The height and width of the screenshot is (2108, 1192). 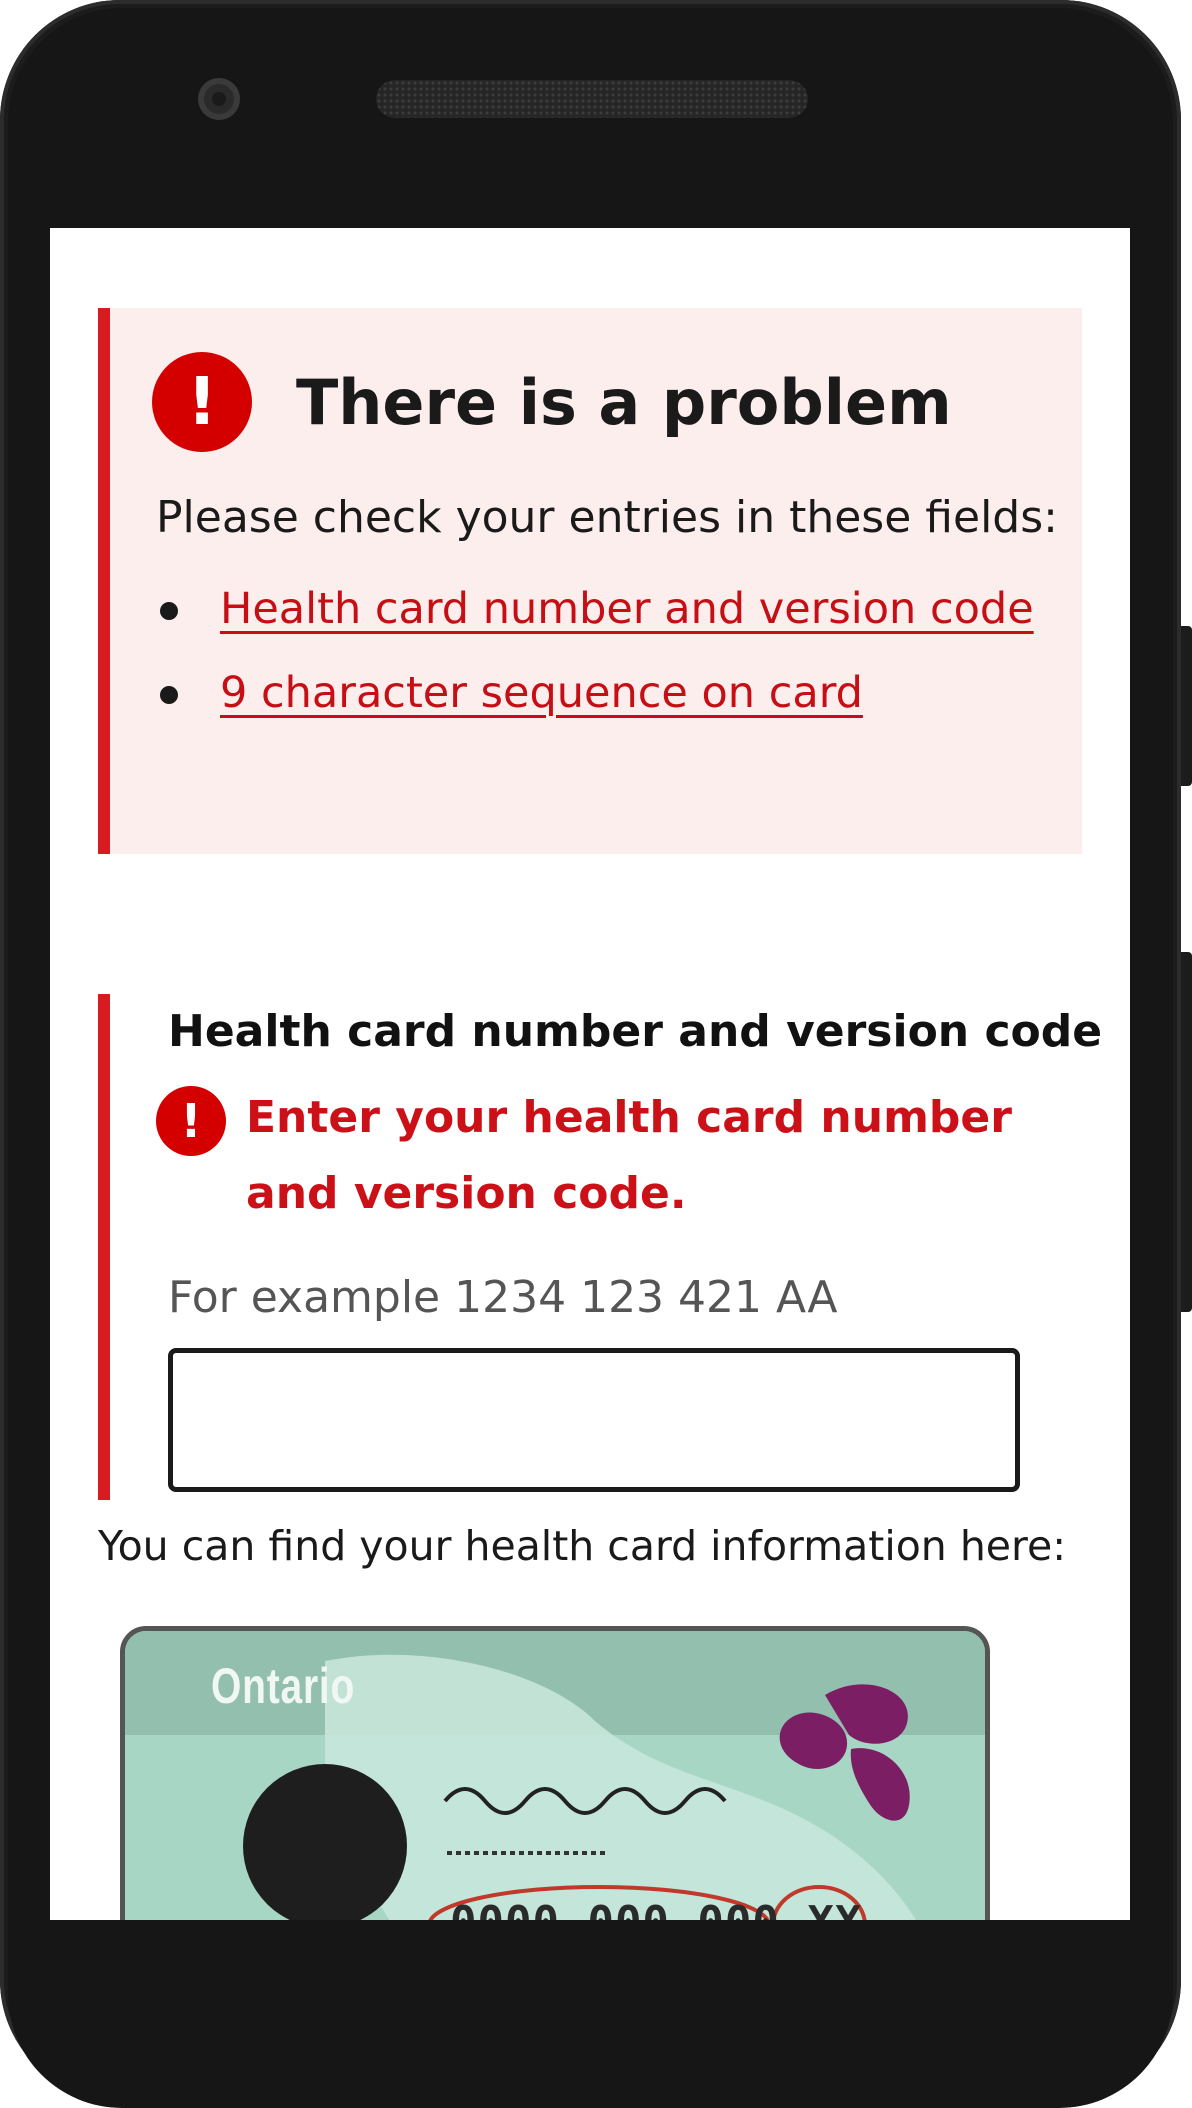 I want to click on health-card-number-input, so click(x=594, y=1420).